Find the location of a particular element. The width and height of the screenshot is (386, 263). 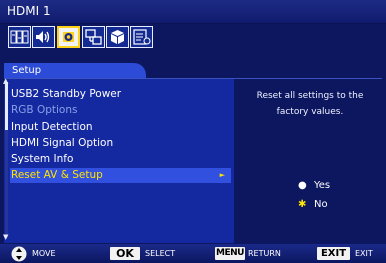

rgb-picture-icon is located at coordinates (19, 37).